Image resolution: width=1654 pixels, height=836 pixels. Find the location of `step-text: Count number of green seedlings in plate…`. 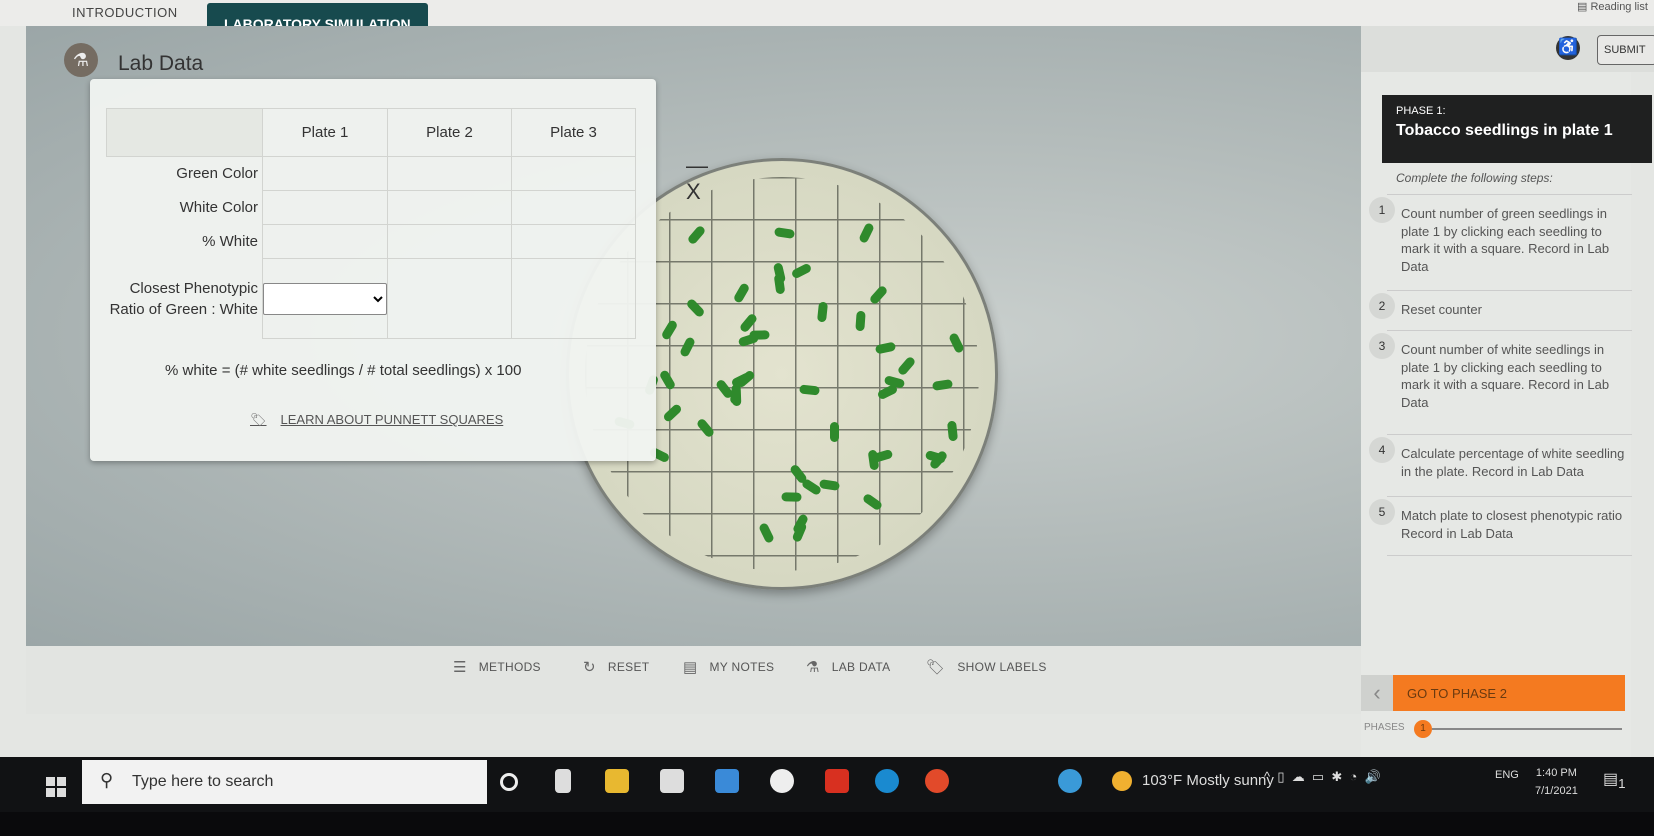

step-text: Count number of green seedlings in plate… is located at coordinates (1505, 240).